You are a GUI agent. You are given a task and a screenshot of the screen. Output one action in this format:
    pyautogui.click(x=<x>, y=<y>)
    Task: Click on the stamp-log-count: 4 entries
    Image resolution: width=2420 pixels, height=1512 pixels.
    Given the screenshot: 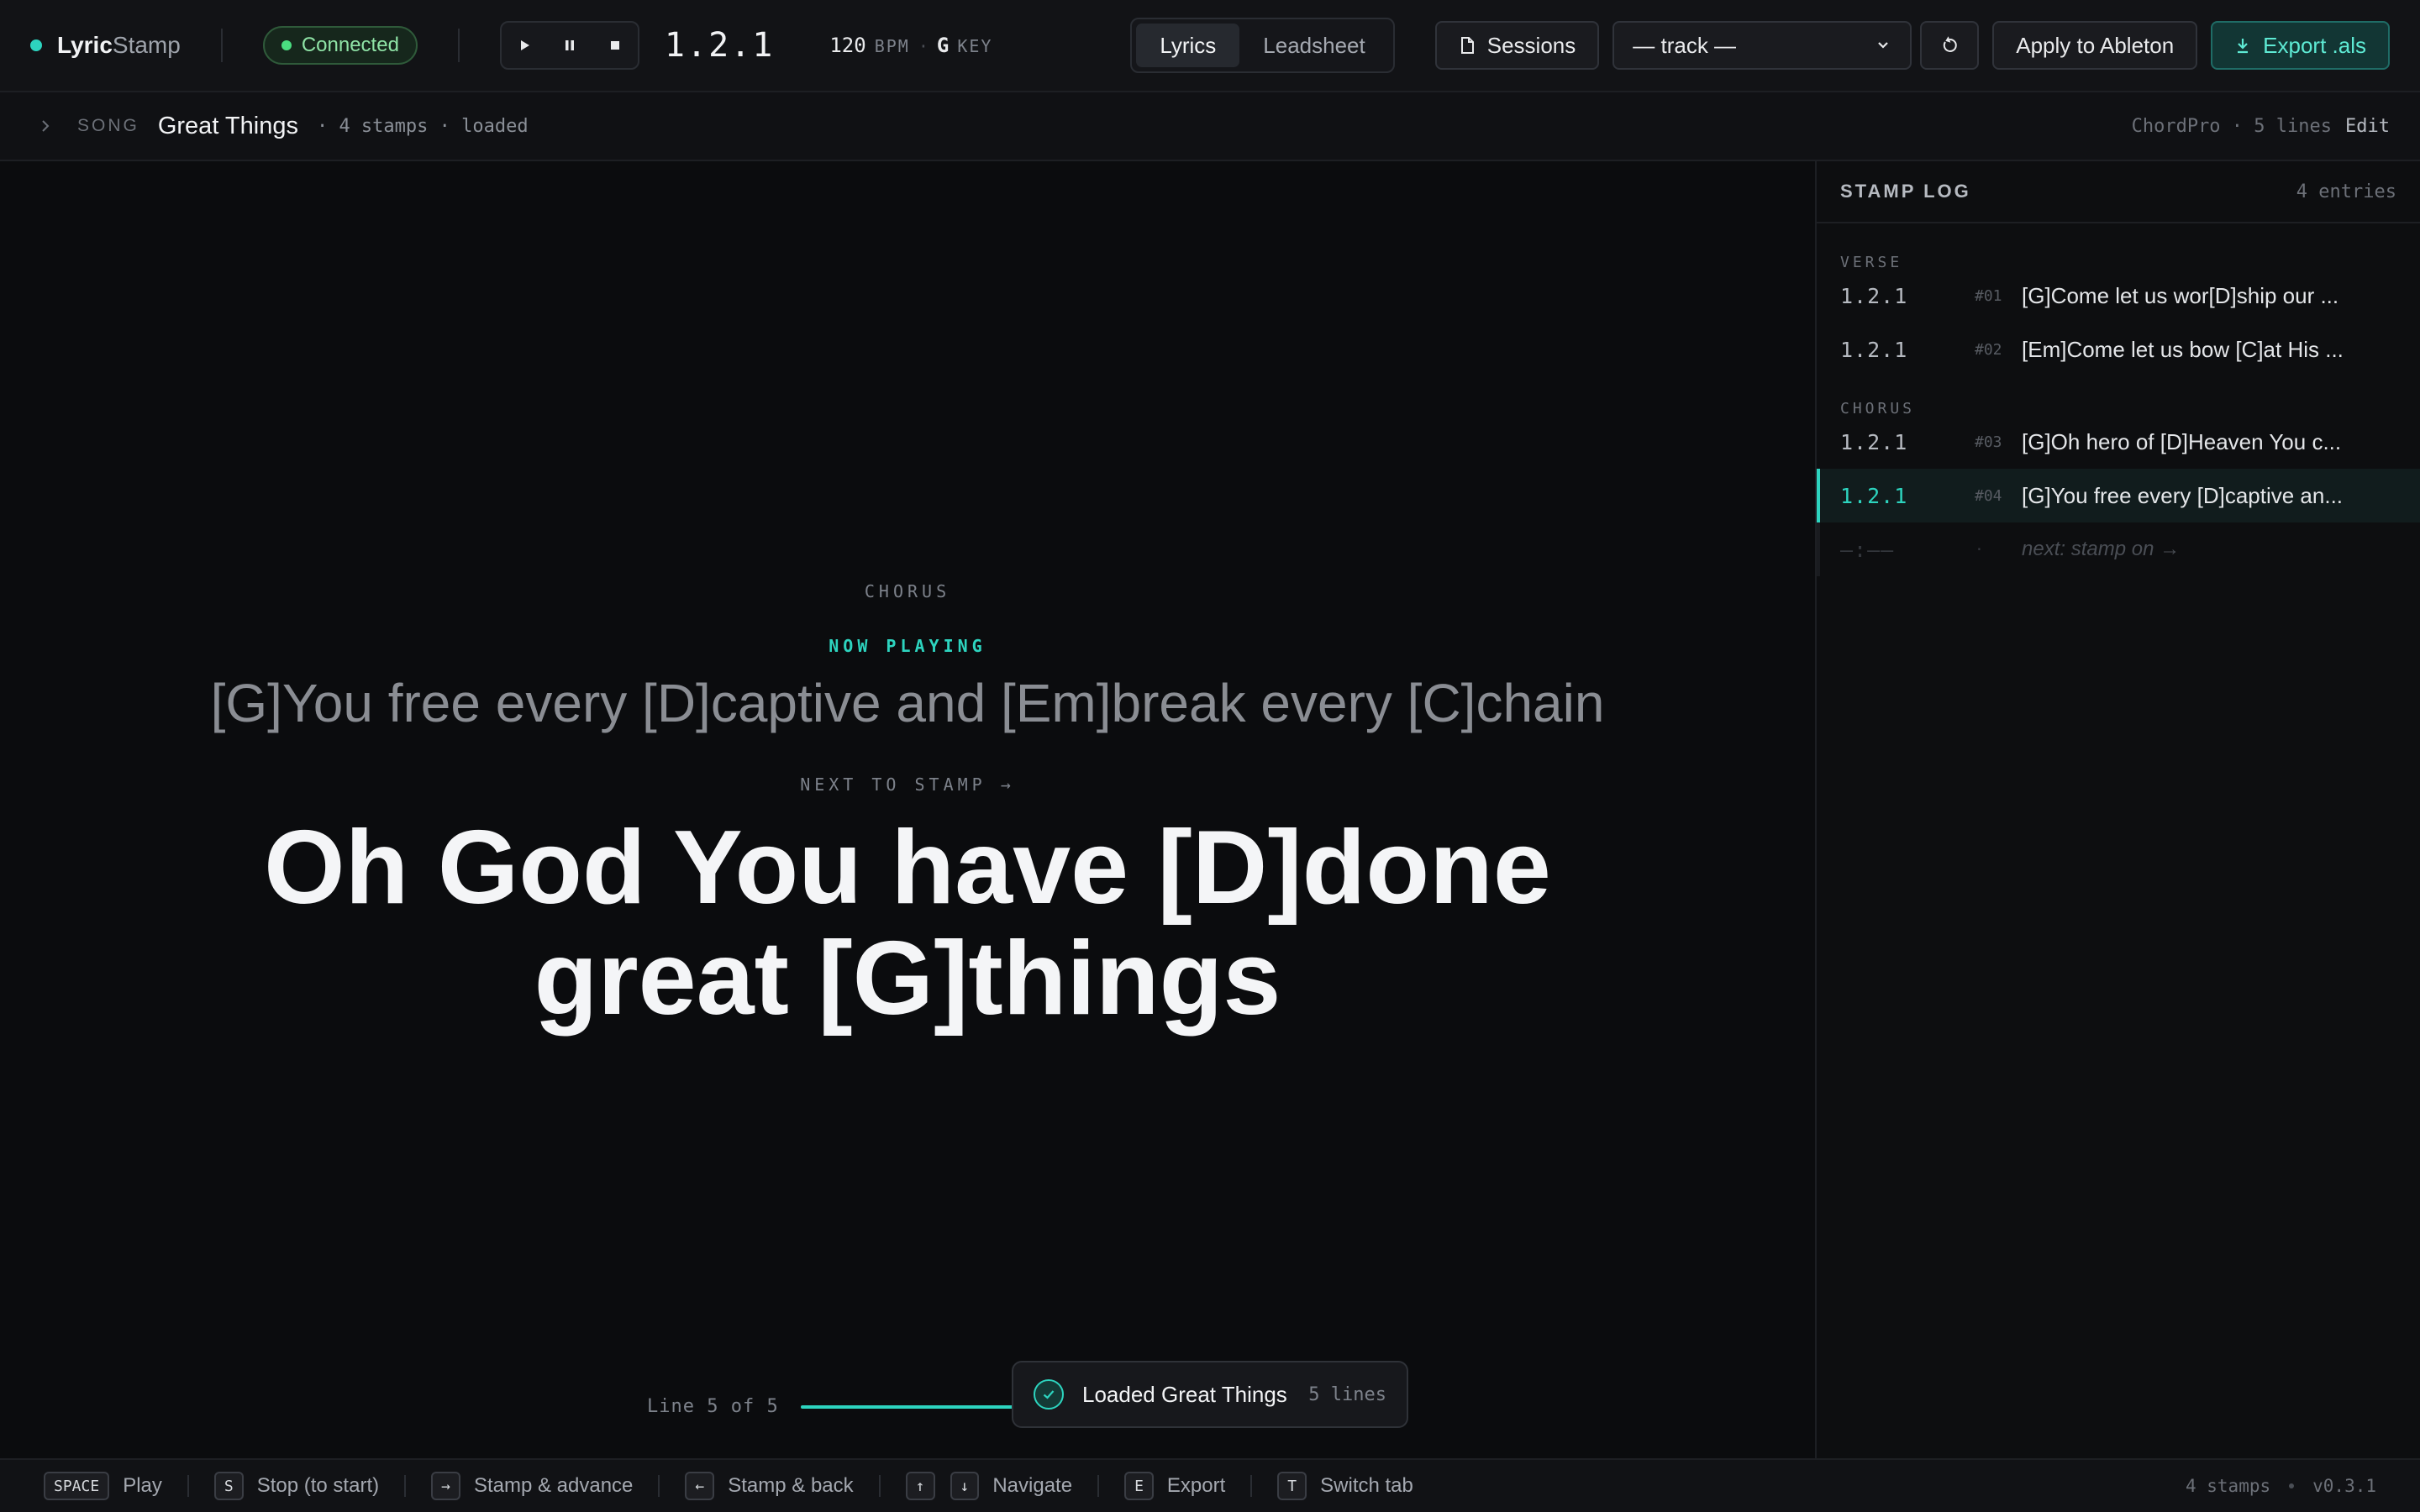 What is the action you would take?
    pyautogui.click(x=2346, y=191)
    